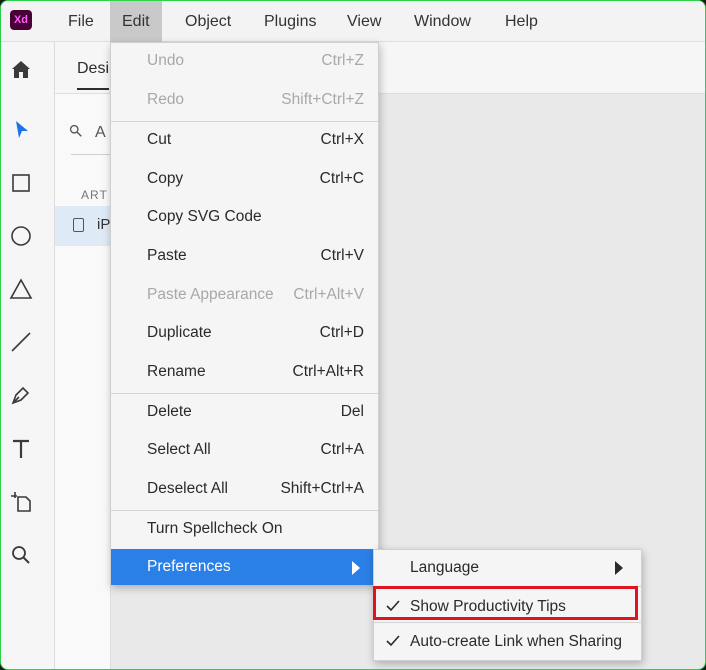 The image size is (706, 670). I want to click on menu-item-duplicate: Duplicate Ctrl+D, so click(244, 334).